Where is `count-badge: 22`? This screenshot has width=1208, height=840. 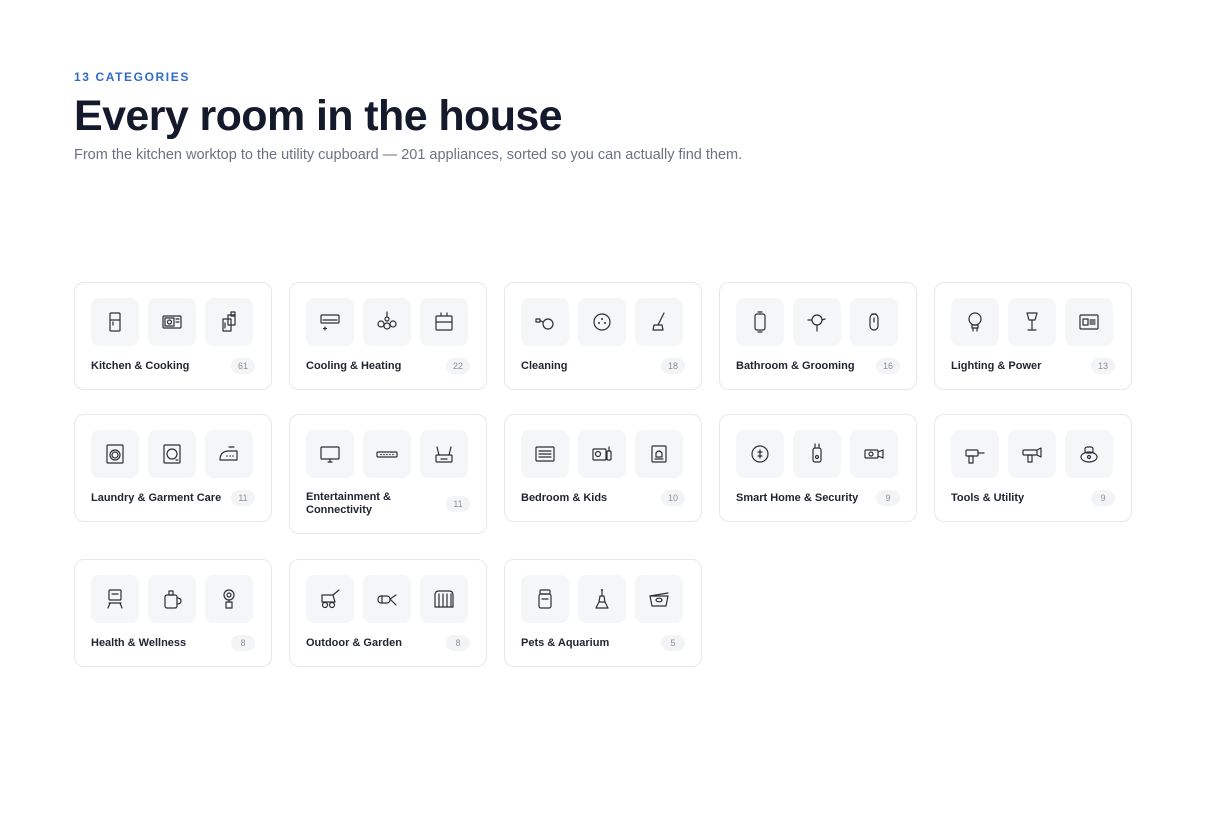
count-badge: 22 is located at coordinates (458, 366).